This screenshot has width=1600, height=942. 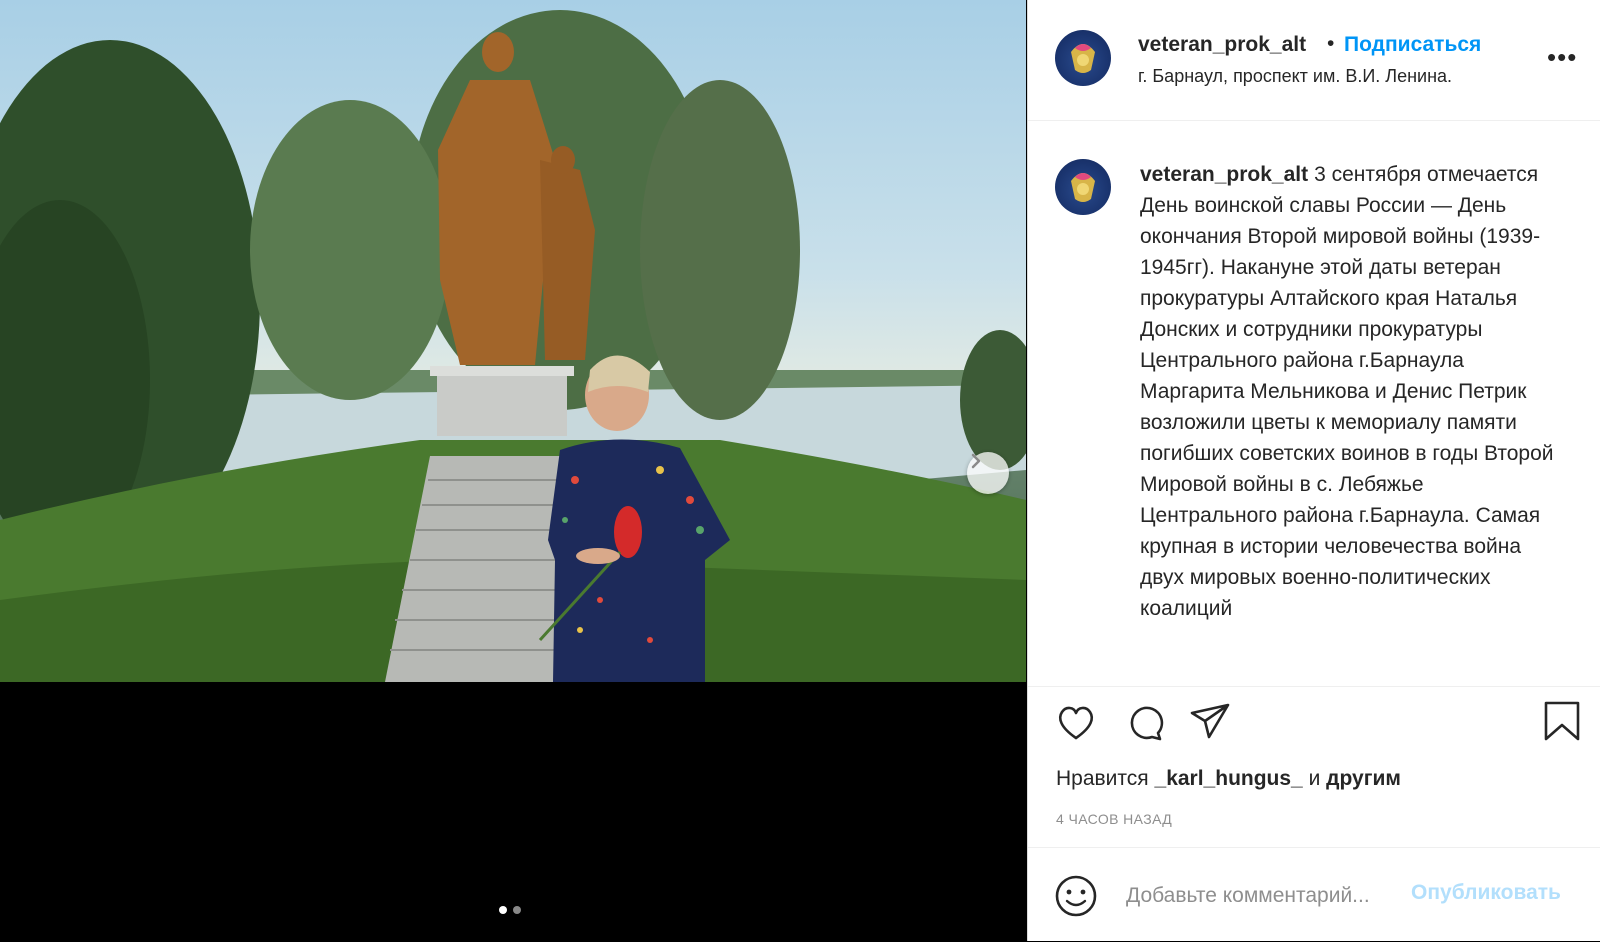 I want to click on comment-bar: Опубликовать, so click(x=1314, y=894).